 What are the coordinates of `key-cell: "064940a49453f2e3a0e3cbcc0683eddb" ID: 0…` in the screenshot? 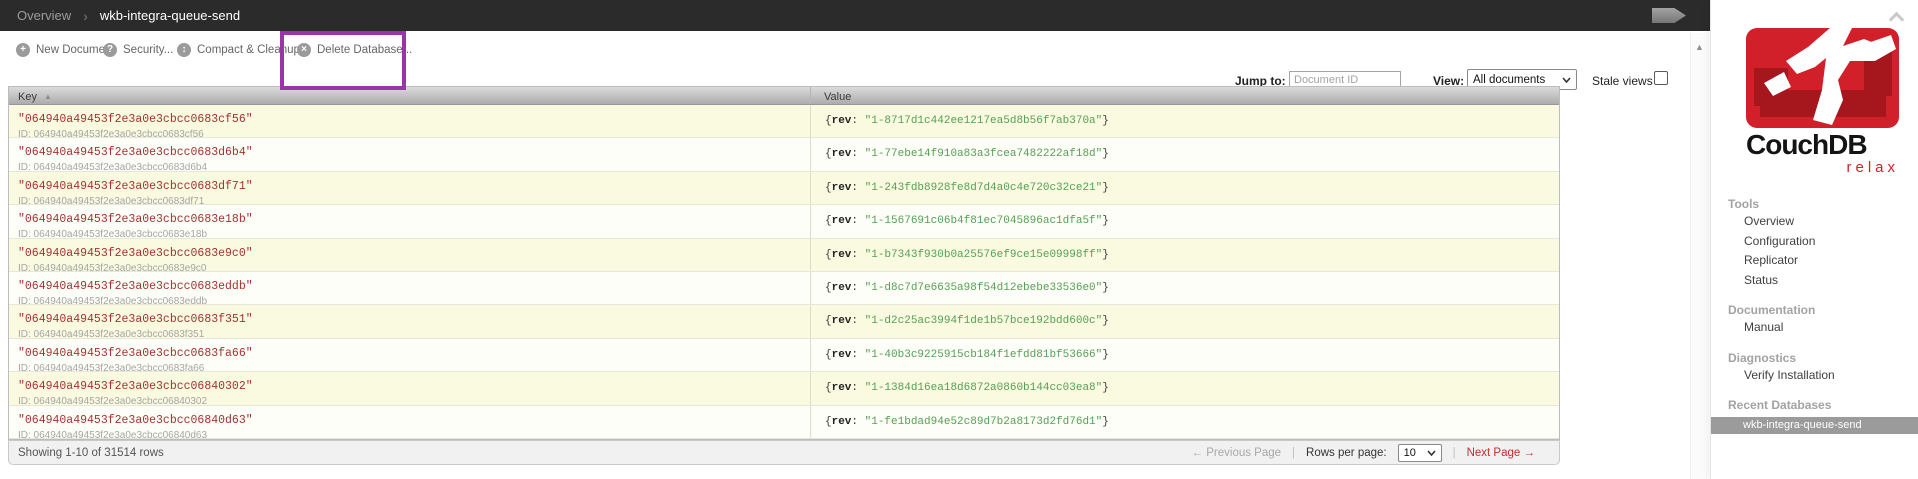 It's located at (410, 288).